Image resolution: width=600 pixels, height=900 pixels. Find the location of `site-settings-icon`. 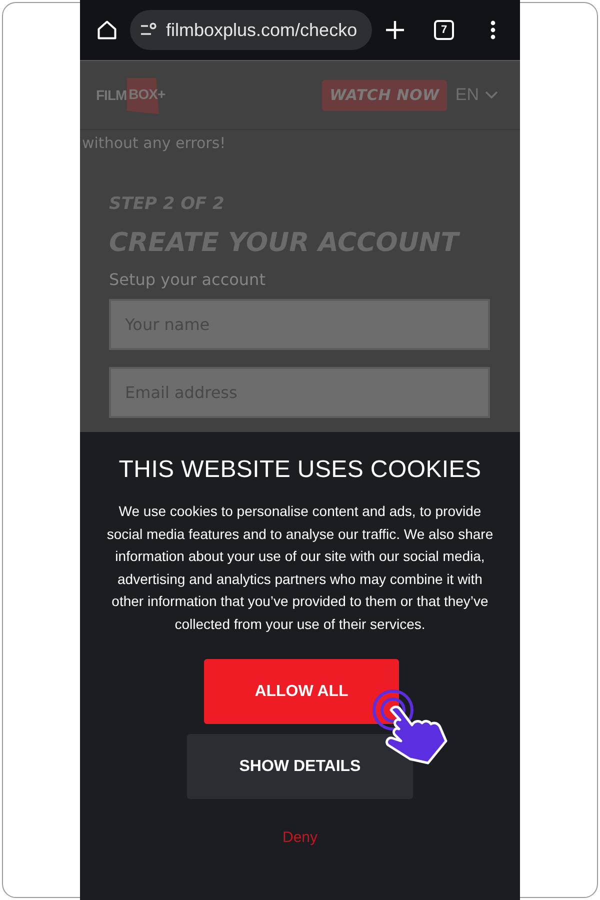

site-settings-icon is located at coordinates (149, 30).